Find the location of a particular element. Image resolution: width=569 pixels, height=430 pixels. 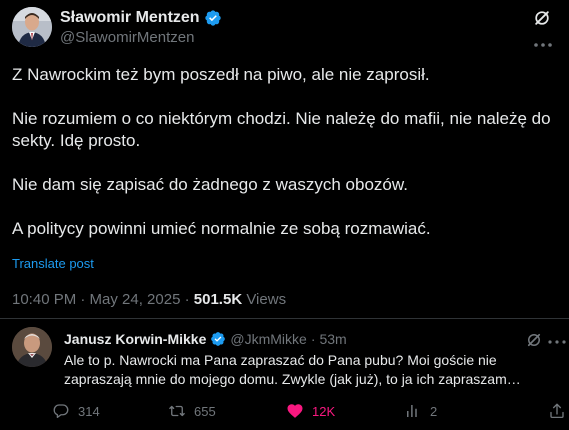

translate-post-link: Translate post is located at coordinates (53, 263).